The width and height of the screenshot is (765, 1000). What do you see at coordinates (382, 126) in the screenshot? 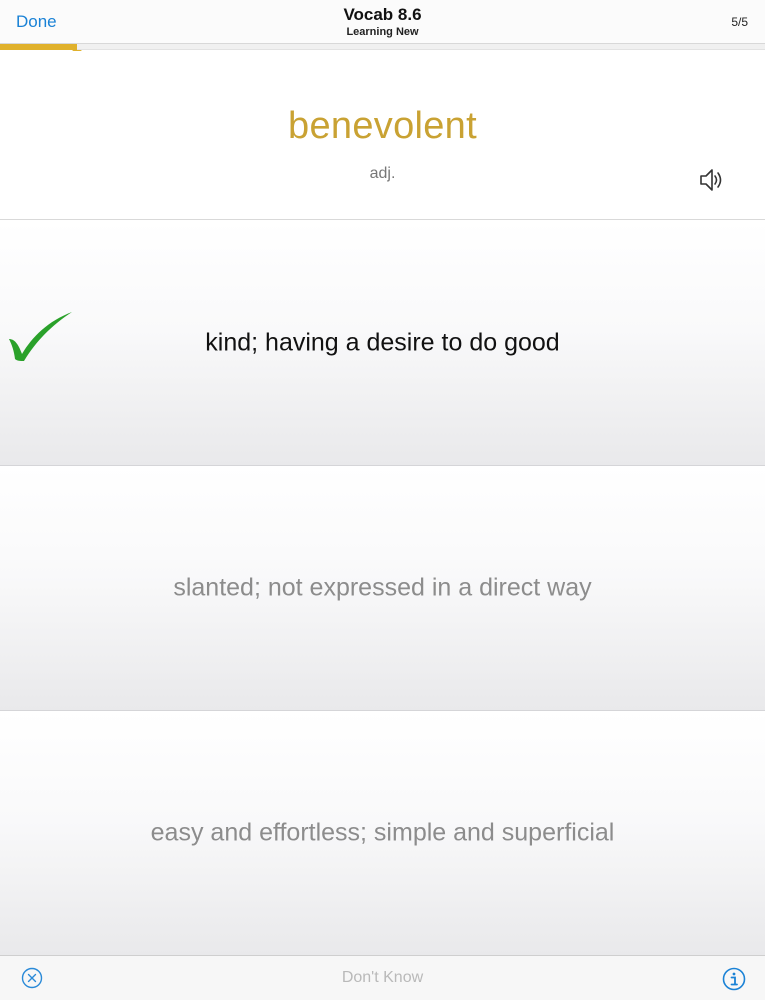
I see `vocab-word: benevolent` at bounding box center [382, 126].